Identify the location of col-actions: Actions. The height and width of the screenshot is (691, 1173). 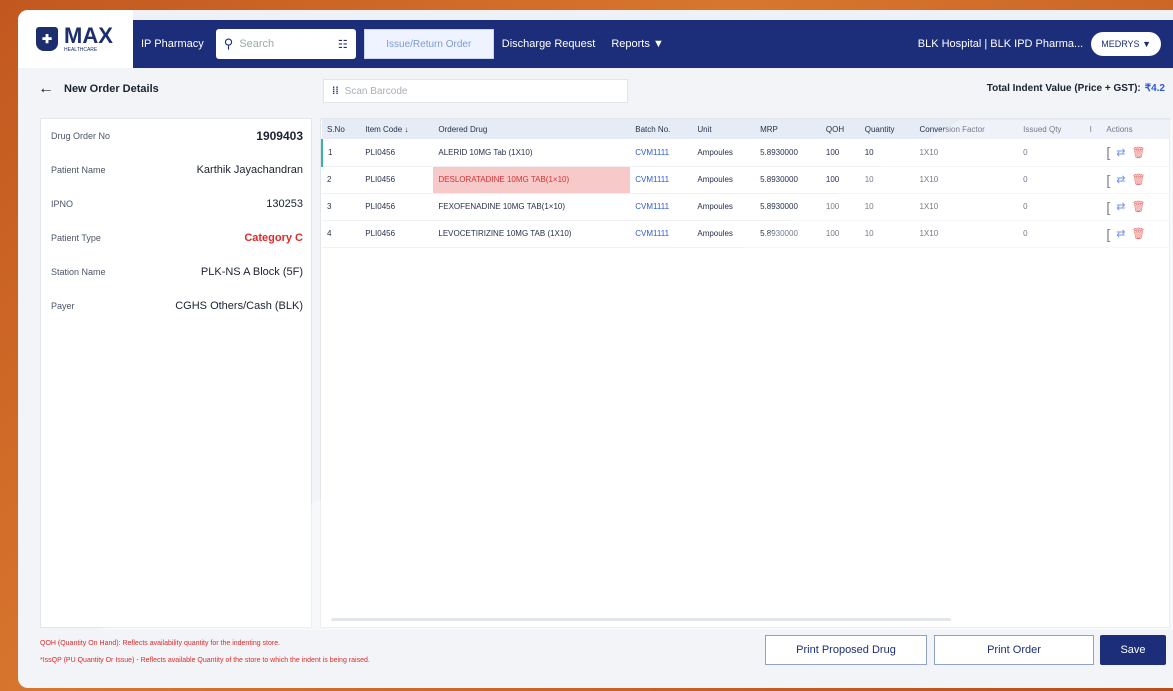
(1119, 129).